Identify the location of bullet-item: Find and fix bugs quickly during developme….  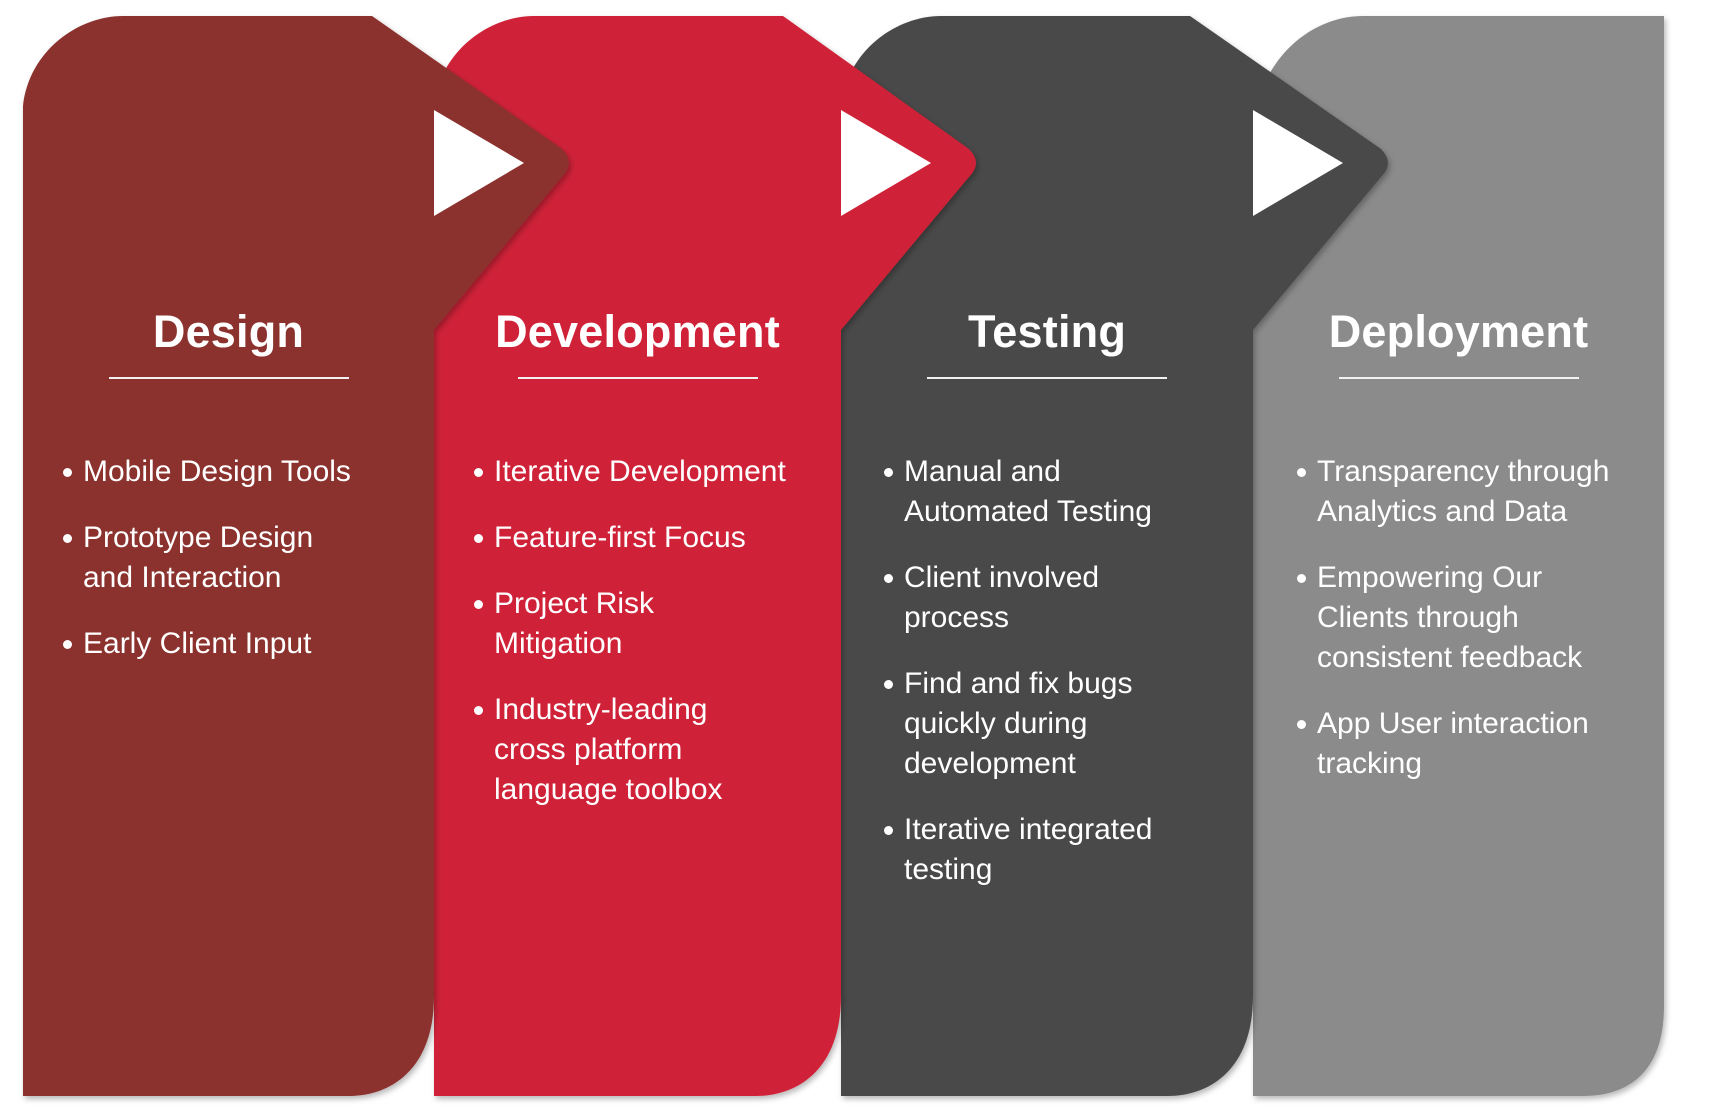
(1018, 724).